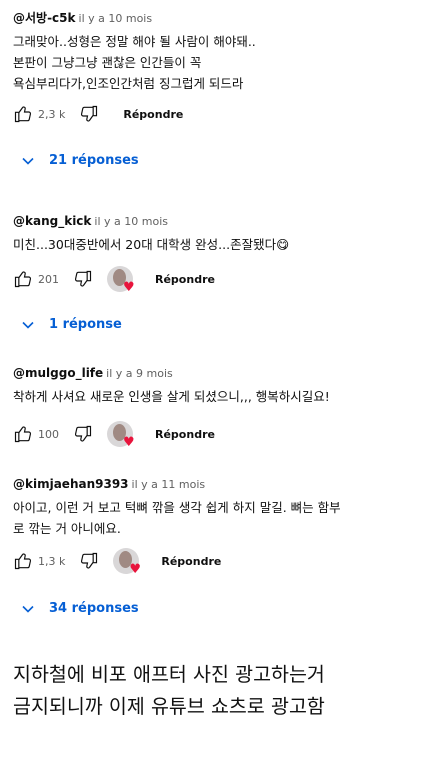  What do you see at coordinates (94, 160) in the screenshot?
I see `replies-count-label: 21 réponses` at bounding box center [94, 160].